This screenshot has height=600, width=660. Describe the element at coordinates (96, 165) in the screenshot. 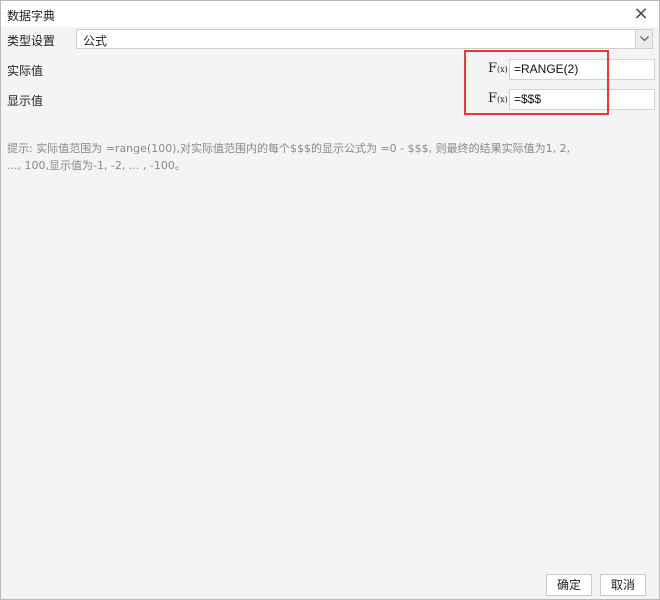

I see `hint-line-2: ..., 100,显示值为-1, -2, ... , -100。` at that location.